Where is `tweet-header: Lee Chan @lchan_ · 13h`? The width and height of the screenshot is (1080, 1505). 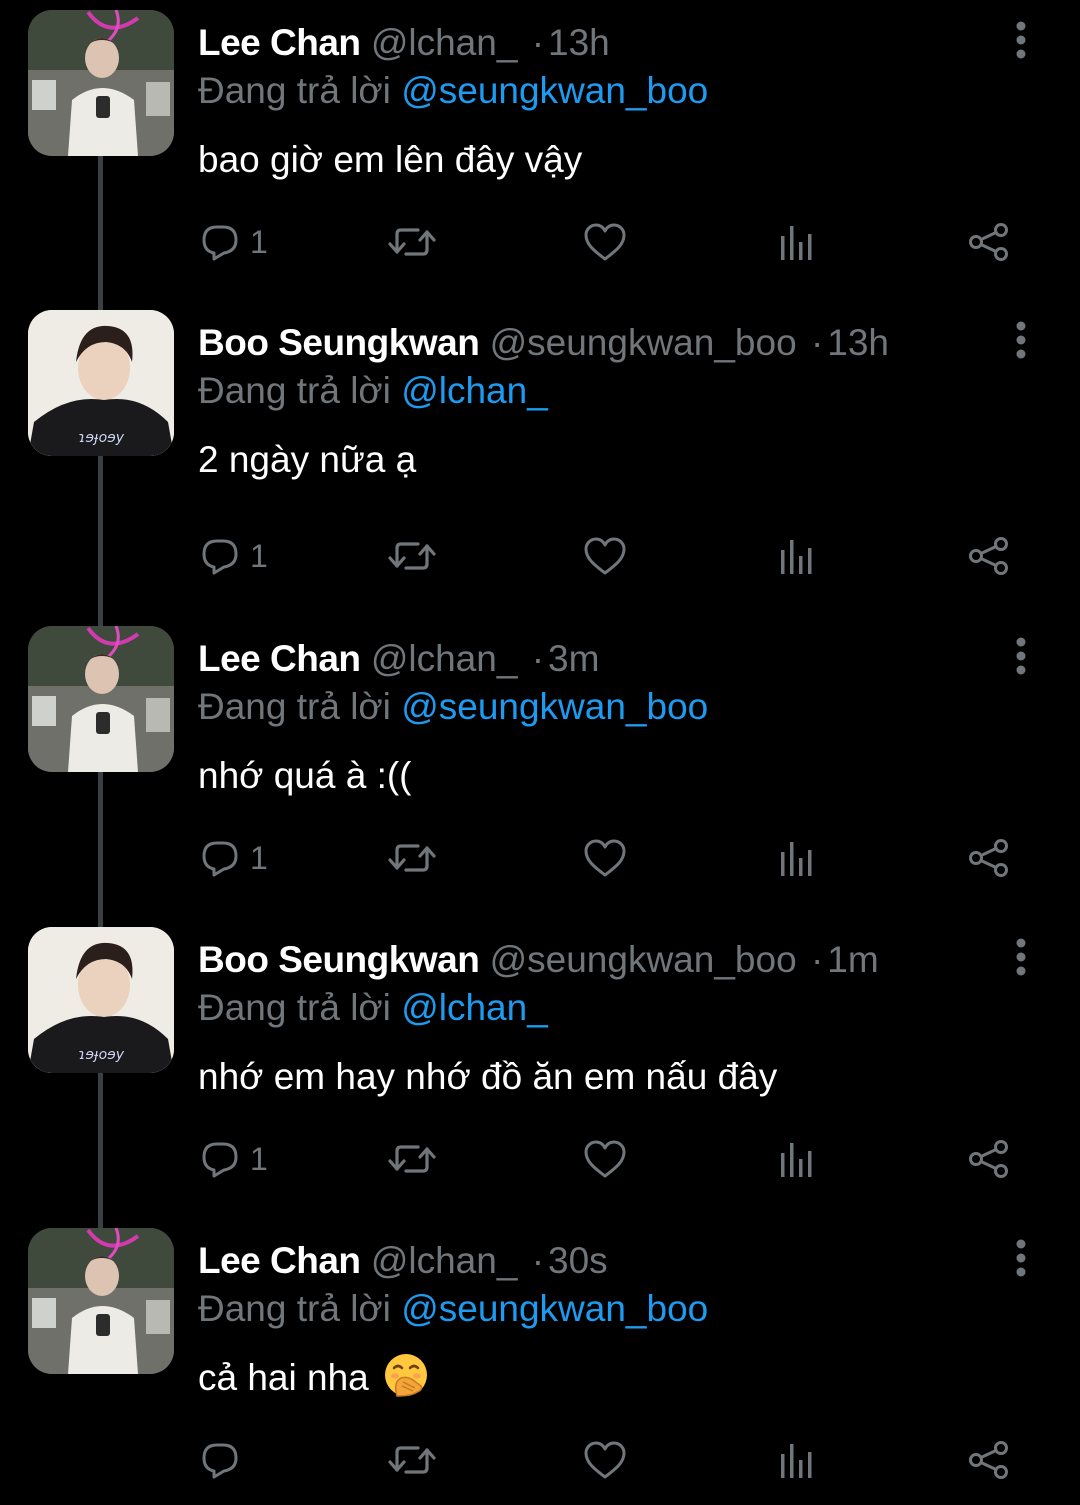 tweet-header: Lee Chan @lchan_ · 13h is located at coordinates (404, 43).